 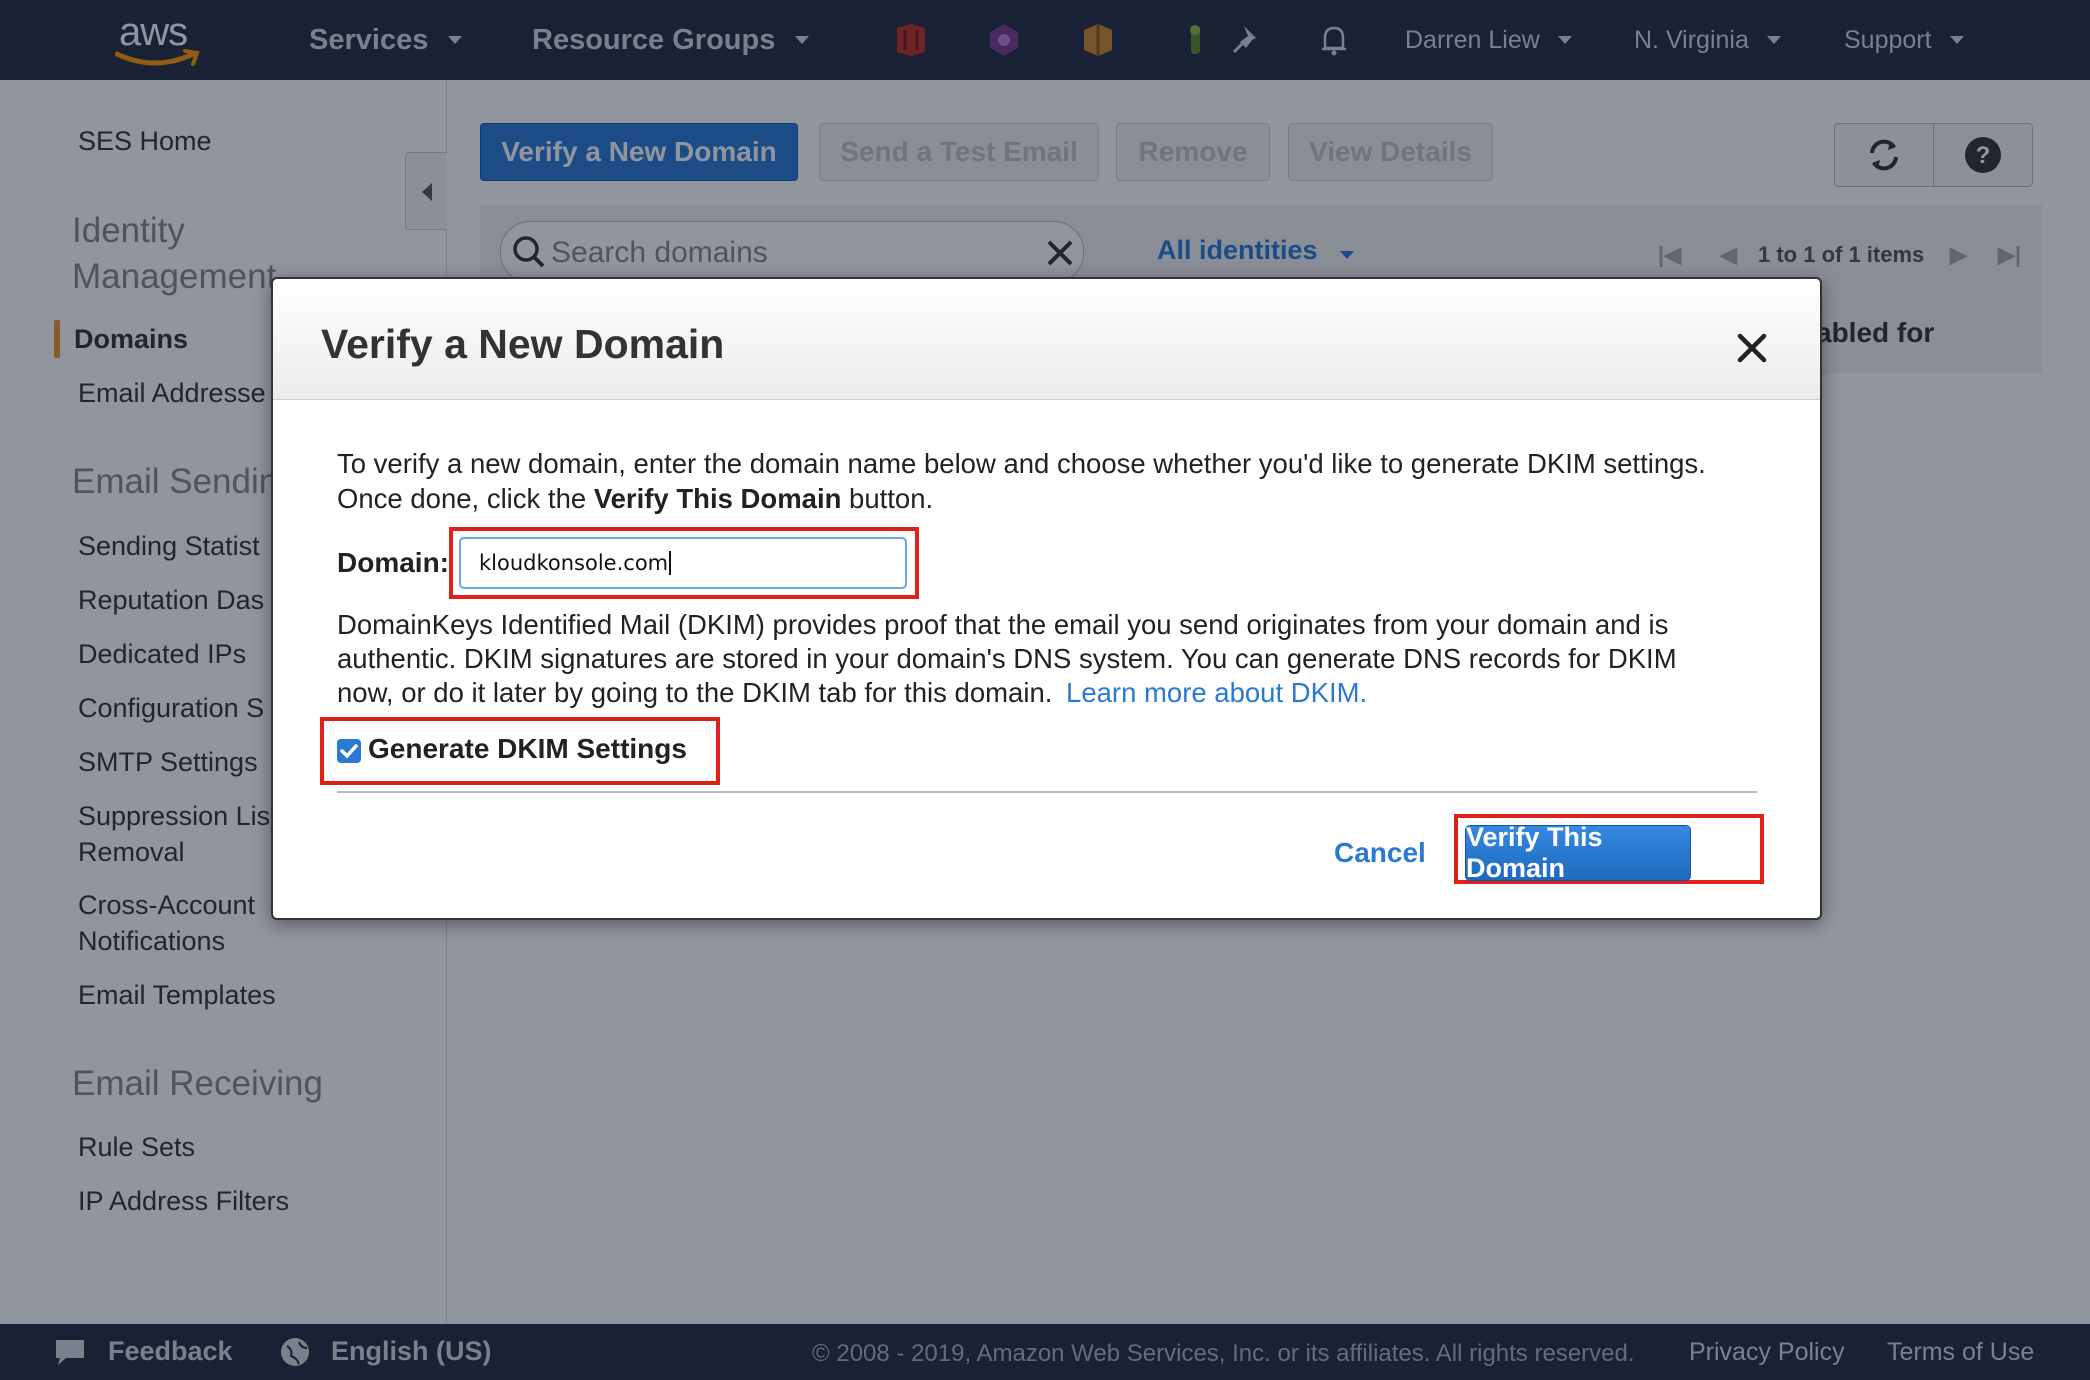 What do you see at coordinates (574, 563) in the screenshot?
I see `domain-input-value: kloudkonsole.com` at bounding box center [574, 563].